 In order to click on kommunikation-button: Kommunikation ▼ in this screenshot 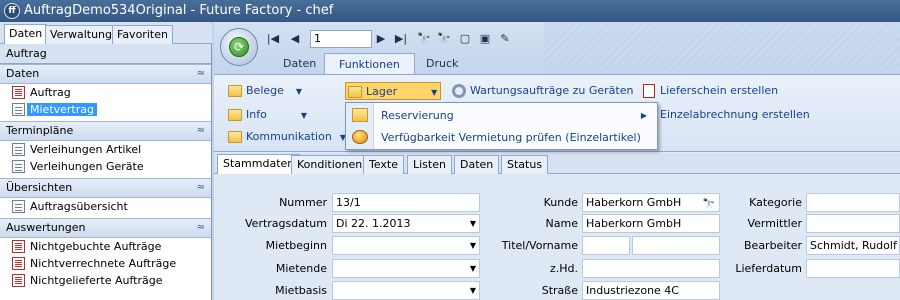, I will do `click(286, 137)`.